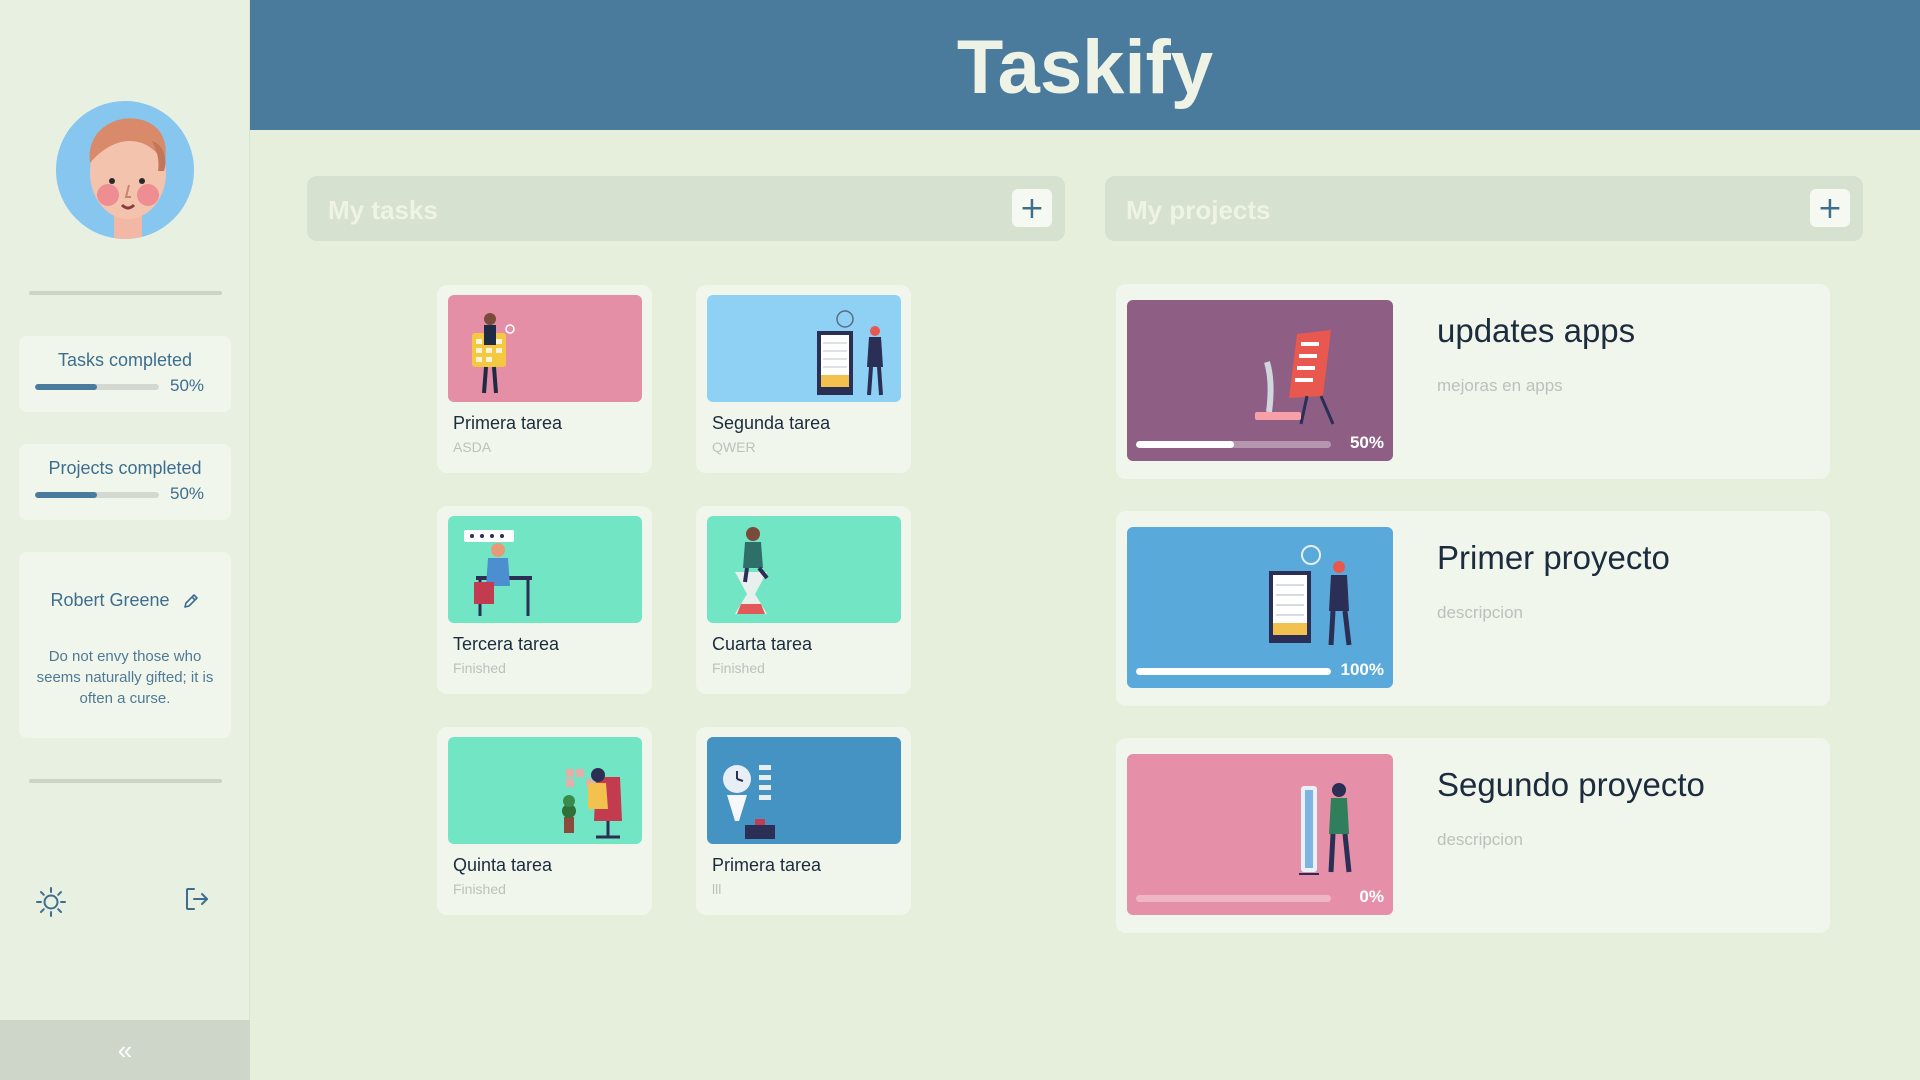 This screenshot has width=1920, height=1080. Describe the element at coordinates (125, 468) in the screenshot. I see `projects-completed-label: Projects completed` at that location.